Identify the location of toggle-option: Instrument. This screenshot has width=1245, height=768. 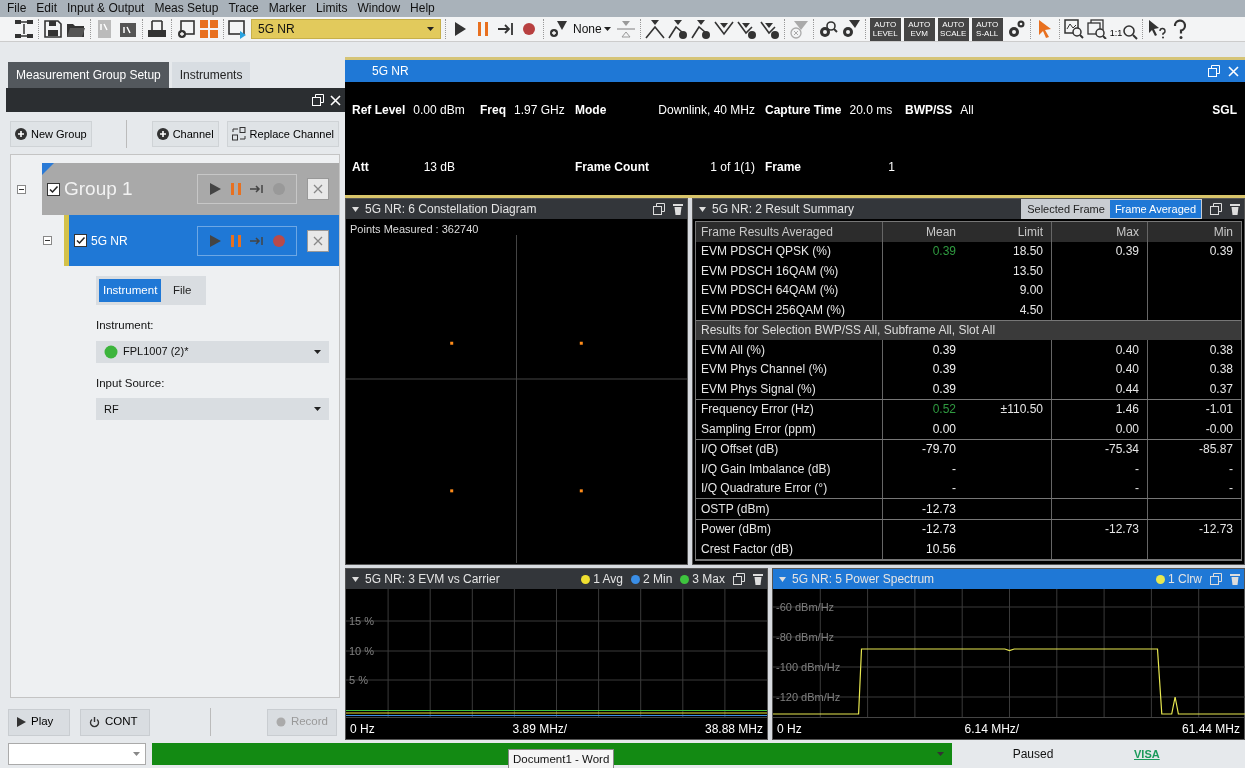
(130, 291).